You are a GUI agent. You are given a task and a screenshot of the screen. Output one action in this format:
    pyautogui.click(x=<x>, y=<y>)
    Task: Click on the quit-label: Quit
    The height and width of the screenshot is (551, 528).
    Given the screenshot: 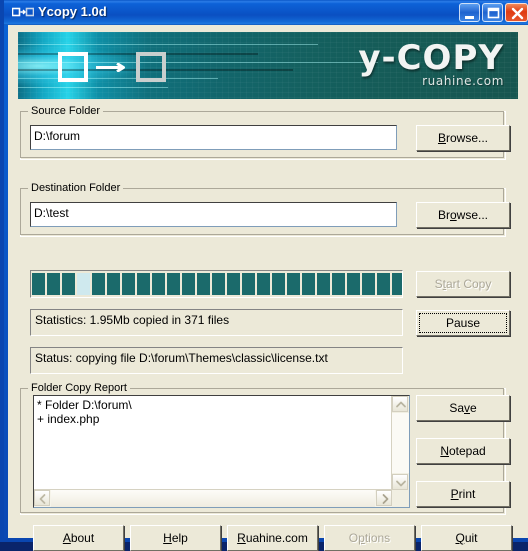 What is the action you would take?
    pyautogui.click(x=466, y=538)
    